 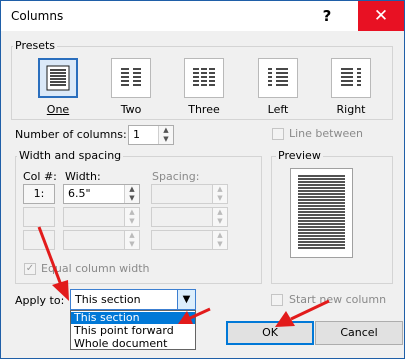 I want to click on preview-page, so click(x=321, y=213).